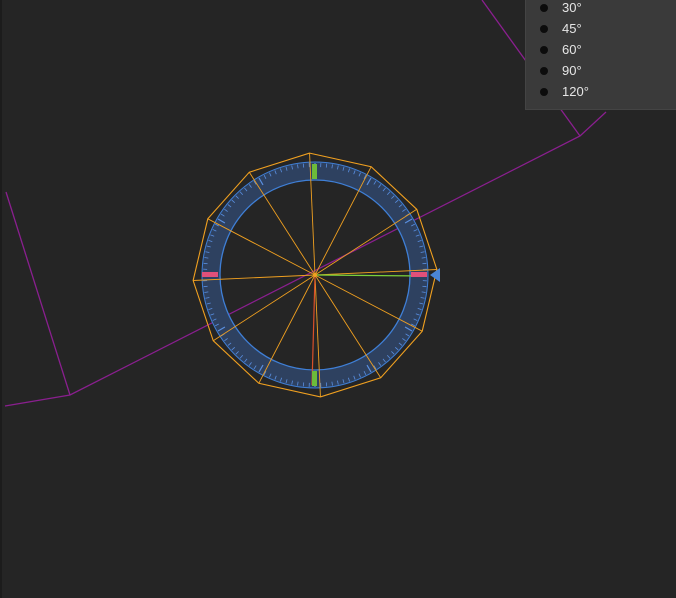  I want to click on y-axis-handle-bottom, so click(314, 378).